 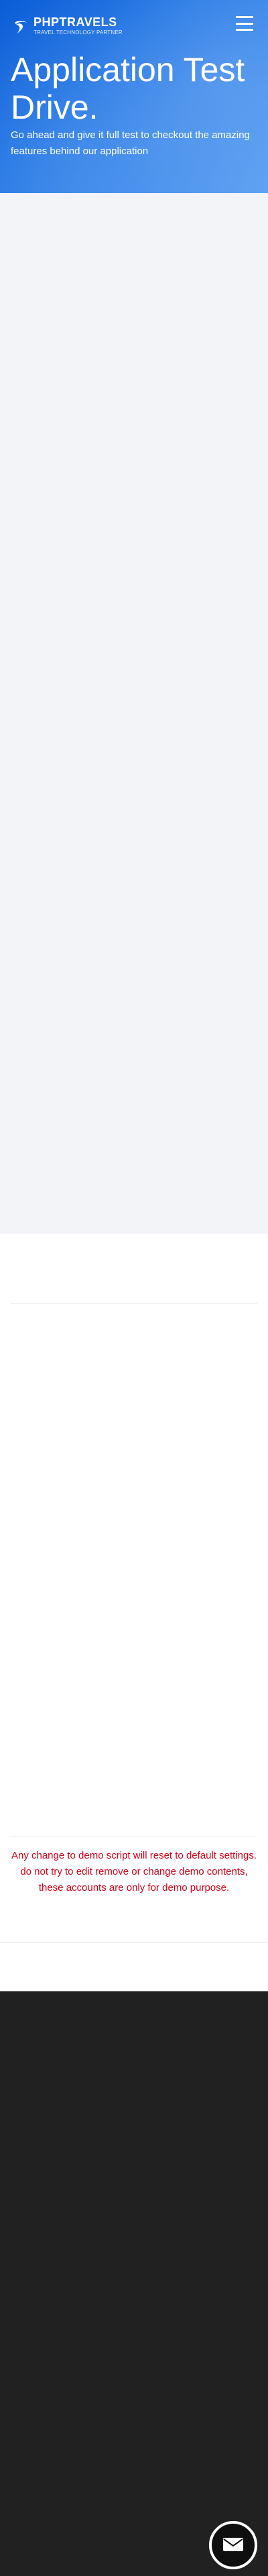 What do you see at coordinates (134, 1268) in the screenshot?
I see `content-spacer` at bounding box center [134, 1268].